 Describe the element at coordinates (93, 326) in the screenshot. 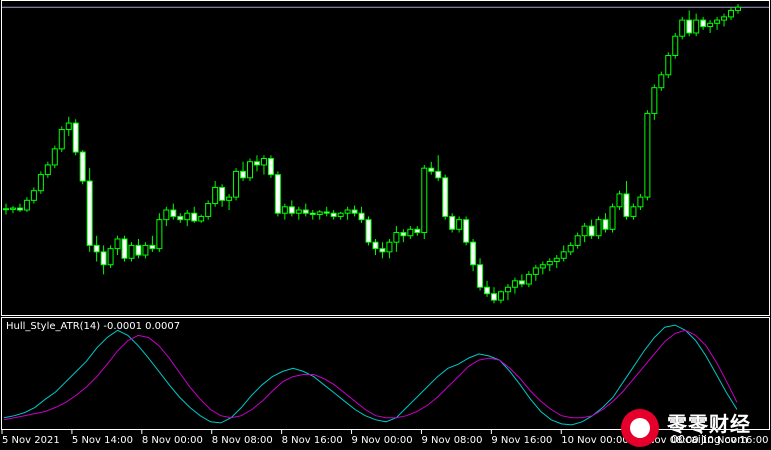

I see `indicator-title: Hull_Style_ATR(14) -0.0001 0.0007` at that location.